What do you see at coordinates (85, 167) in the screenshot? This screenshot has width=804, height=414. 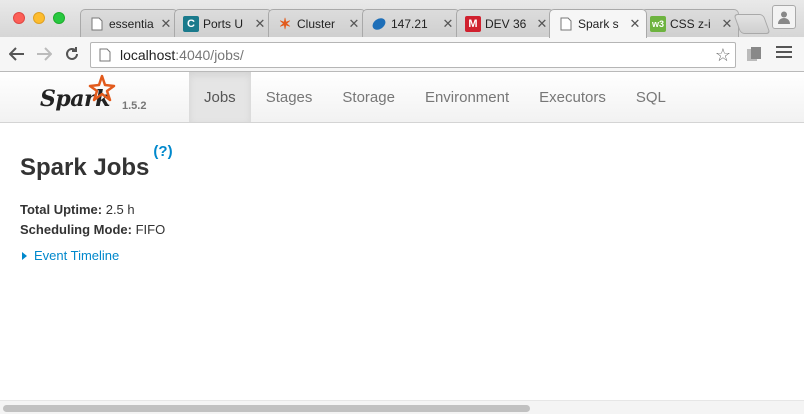 I see `page-title-text: Spark Jobs` at bounding box center [85, 167].